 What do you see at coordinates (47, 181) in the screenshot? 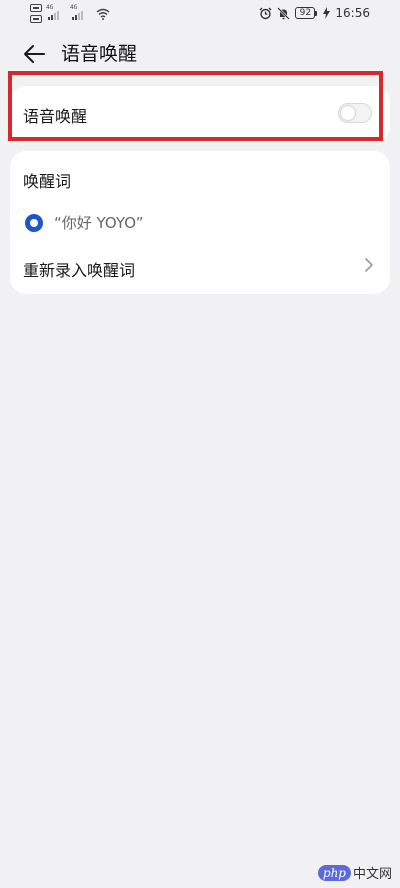
I see `wake-word-section-title: 唤醒词` at bounding box center [47, 181].